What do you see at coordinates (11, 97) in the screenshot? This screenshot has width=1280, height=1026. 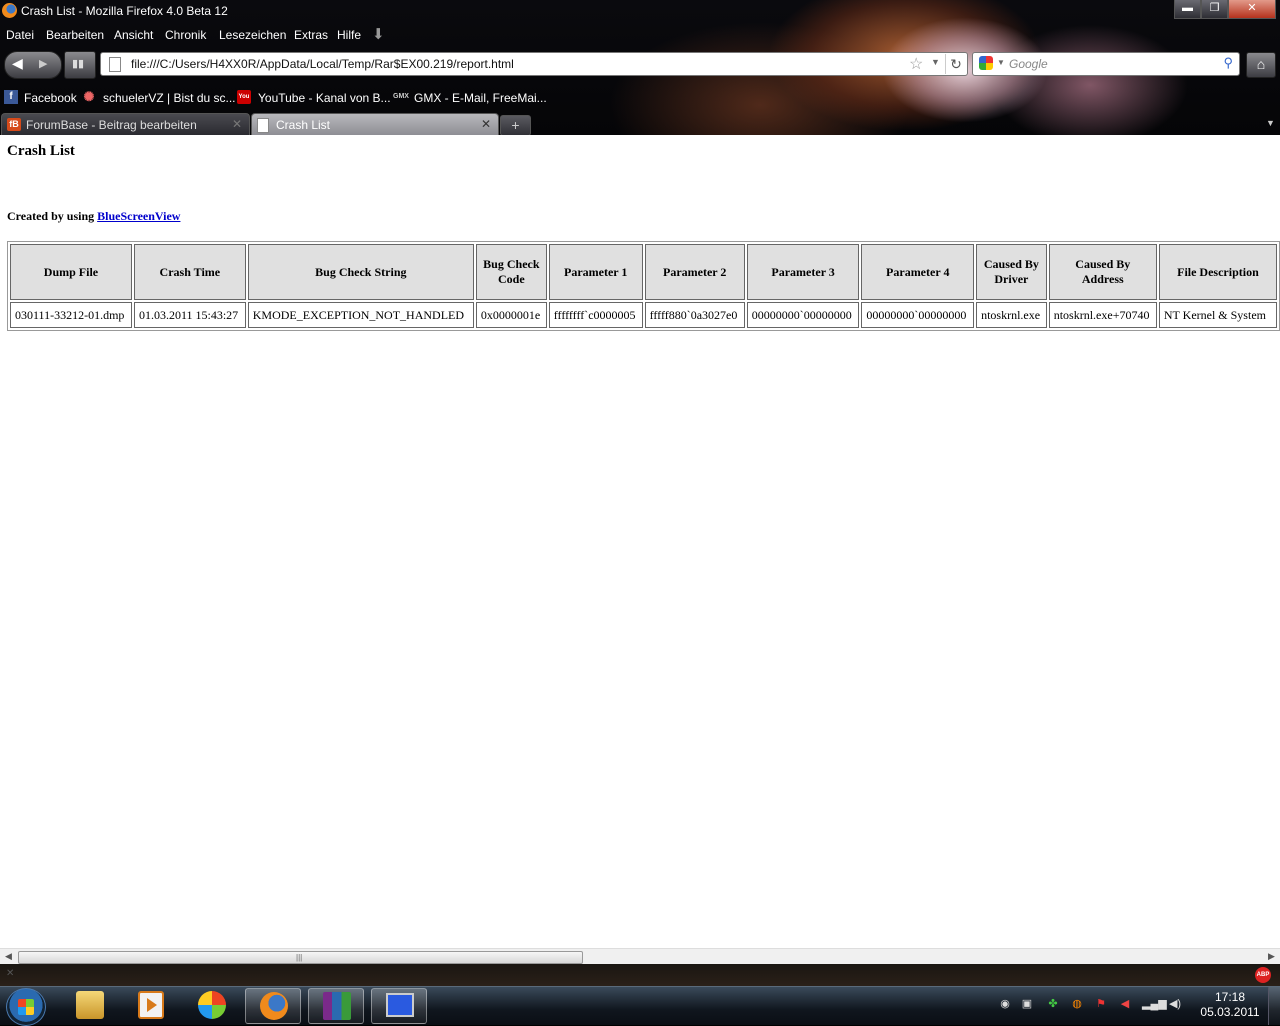 I see `facebook-icon: f` at bounding box center [11, 97].